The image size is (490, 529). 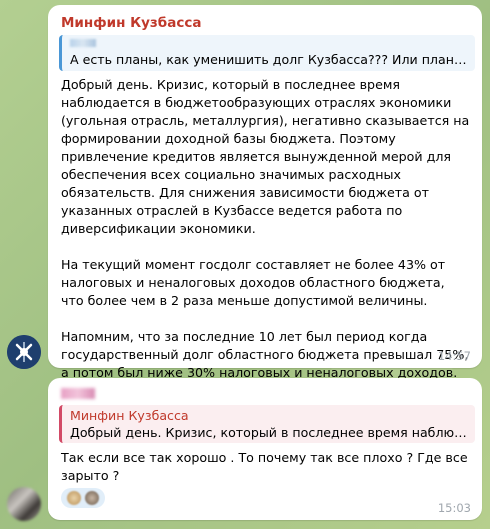 I want to click on channel-logo-icon, so click(x=24, y=352).